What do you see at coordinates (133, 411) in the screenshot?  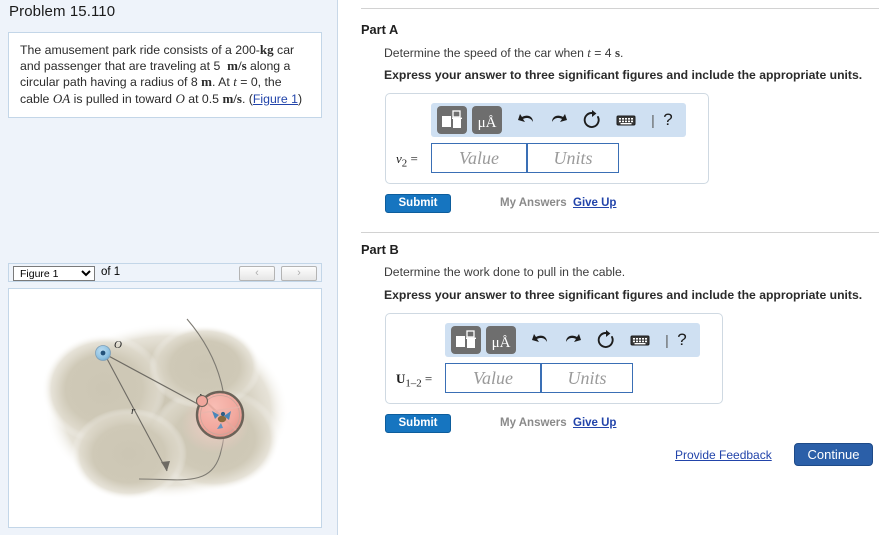 I see `label-r: r` at bounding box center [133, 411].